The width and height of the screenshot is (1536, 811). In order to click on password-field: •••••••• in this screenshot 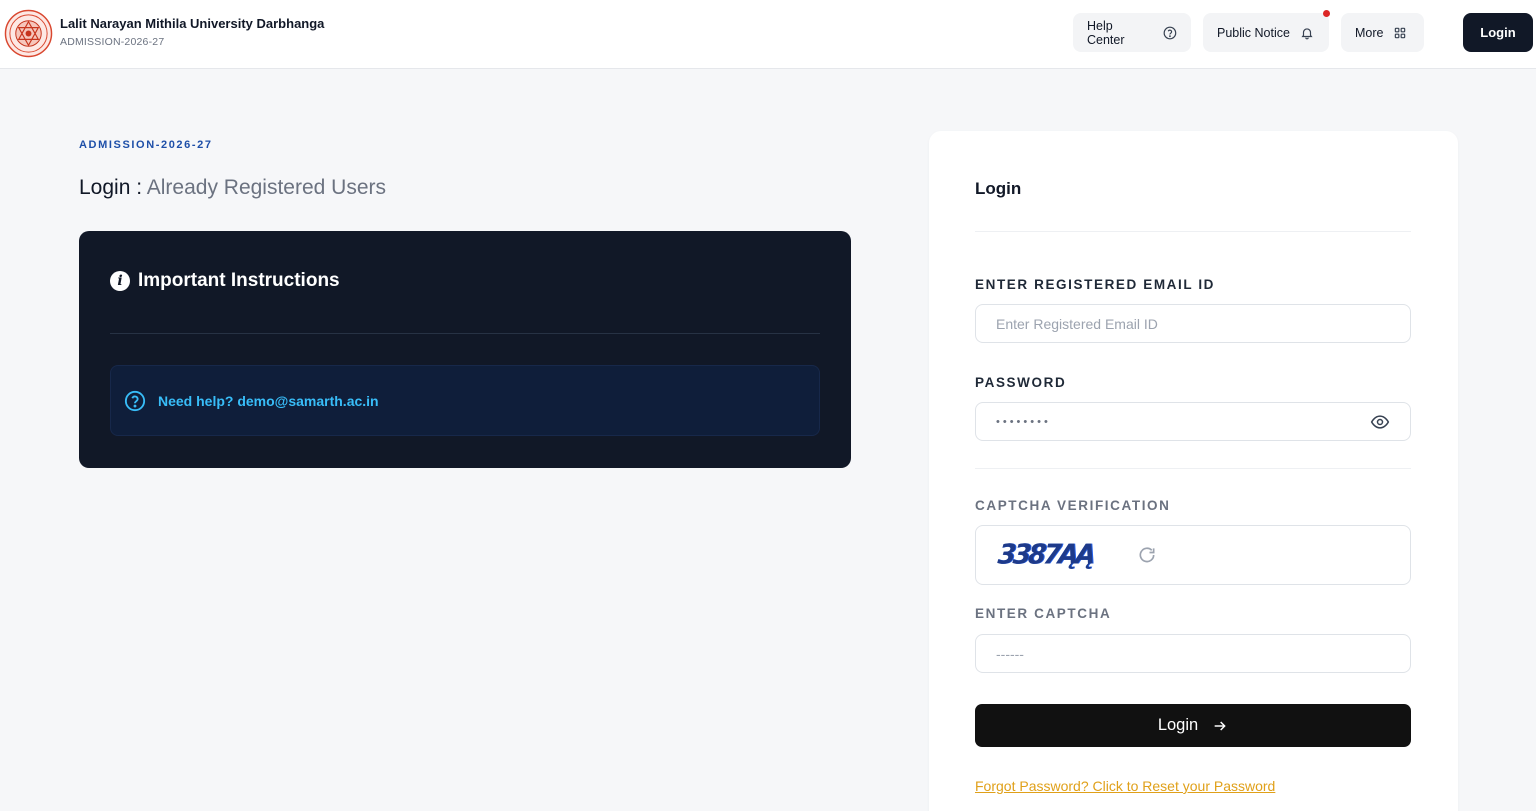, I will do `click(1193, 421)`.